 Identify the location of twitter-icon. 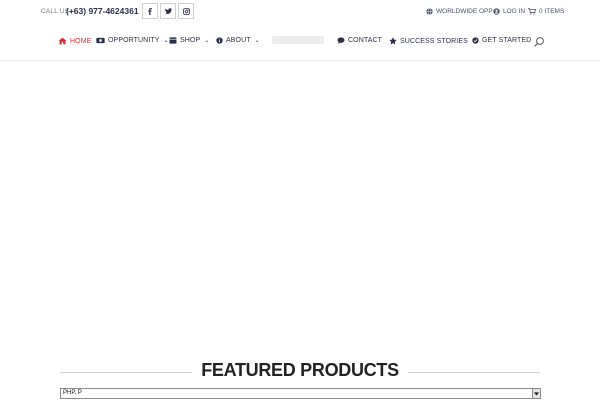
(168, 11).